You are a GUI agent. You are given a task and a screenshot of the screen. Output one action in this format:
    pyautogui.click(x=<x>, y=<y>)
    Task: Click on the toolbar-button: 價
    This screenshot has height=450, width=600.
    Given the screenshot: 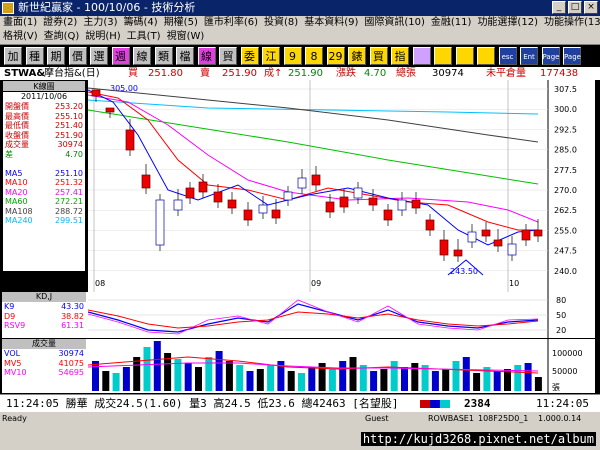 What is the action you would take?
    pyautogui.click(x=77, y=56)
    